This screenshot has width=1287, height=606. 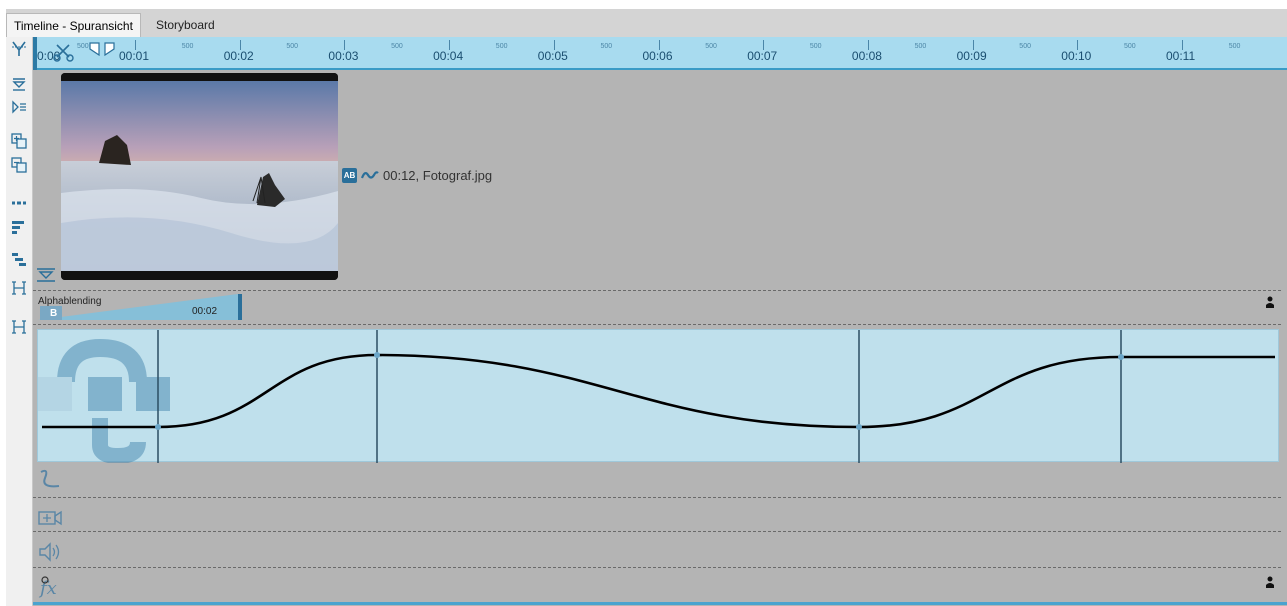 I want to click on path-watermark-icon, so click(x=104, y=400).